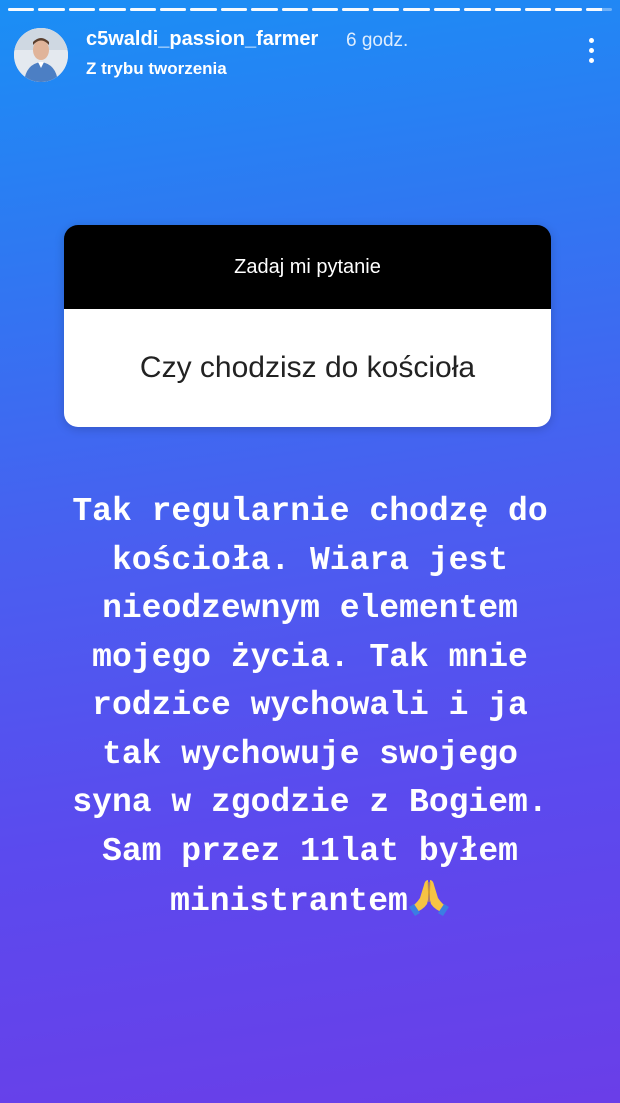  I want to click on answer-last-line: ministrantem, so click(310, 901).